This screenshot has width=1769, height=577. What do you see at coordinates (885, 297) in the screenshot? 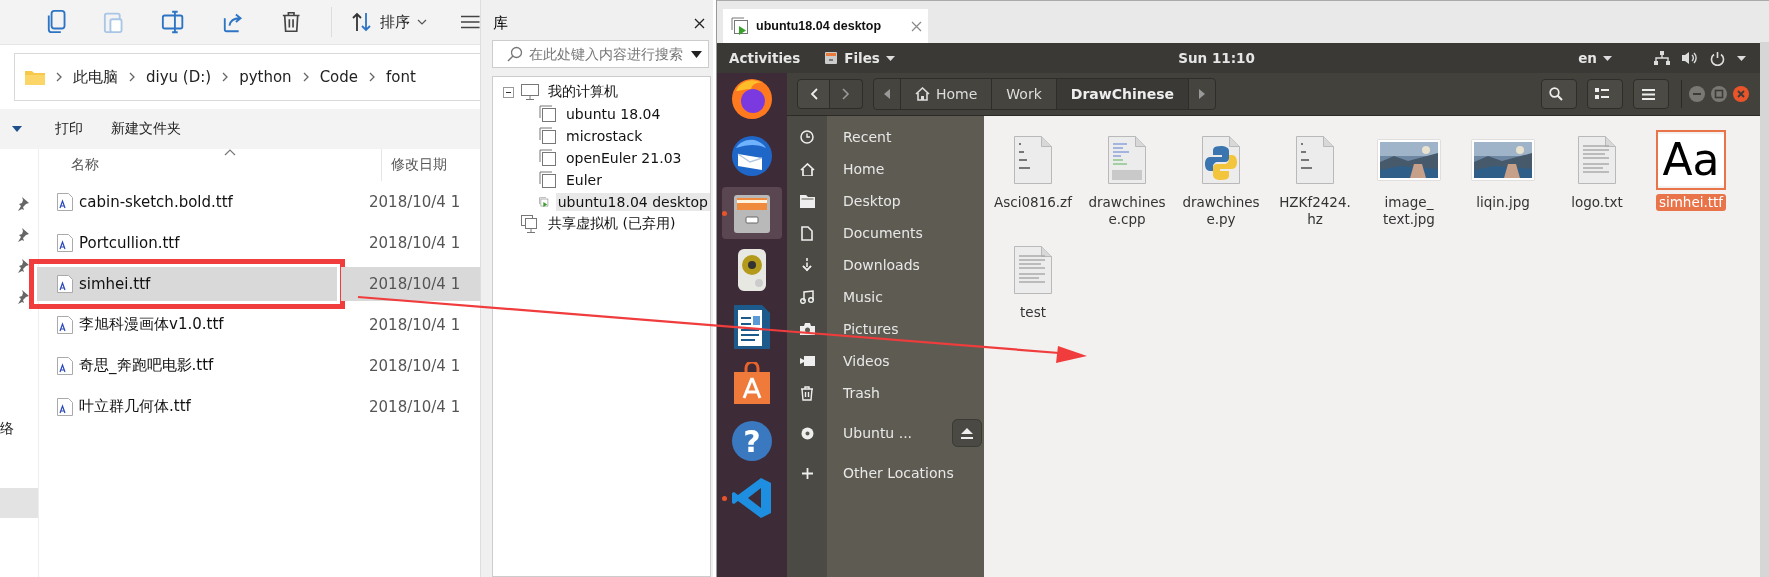
I see `sidebar-item: Music` at bounding box center [885, 297].